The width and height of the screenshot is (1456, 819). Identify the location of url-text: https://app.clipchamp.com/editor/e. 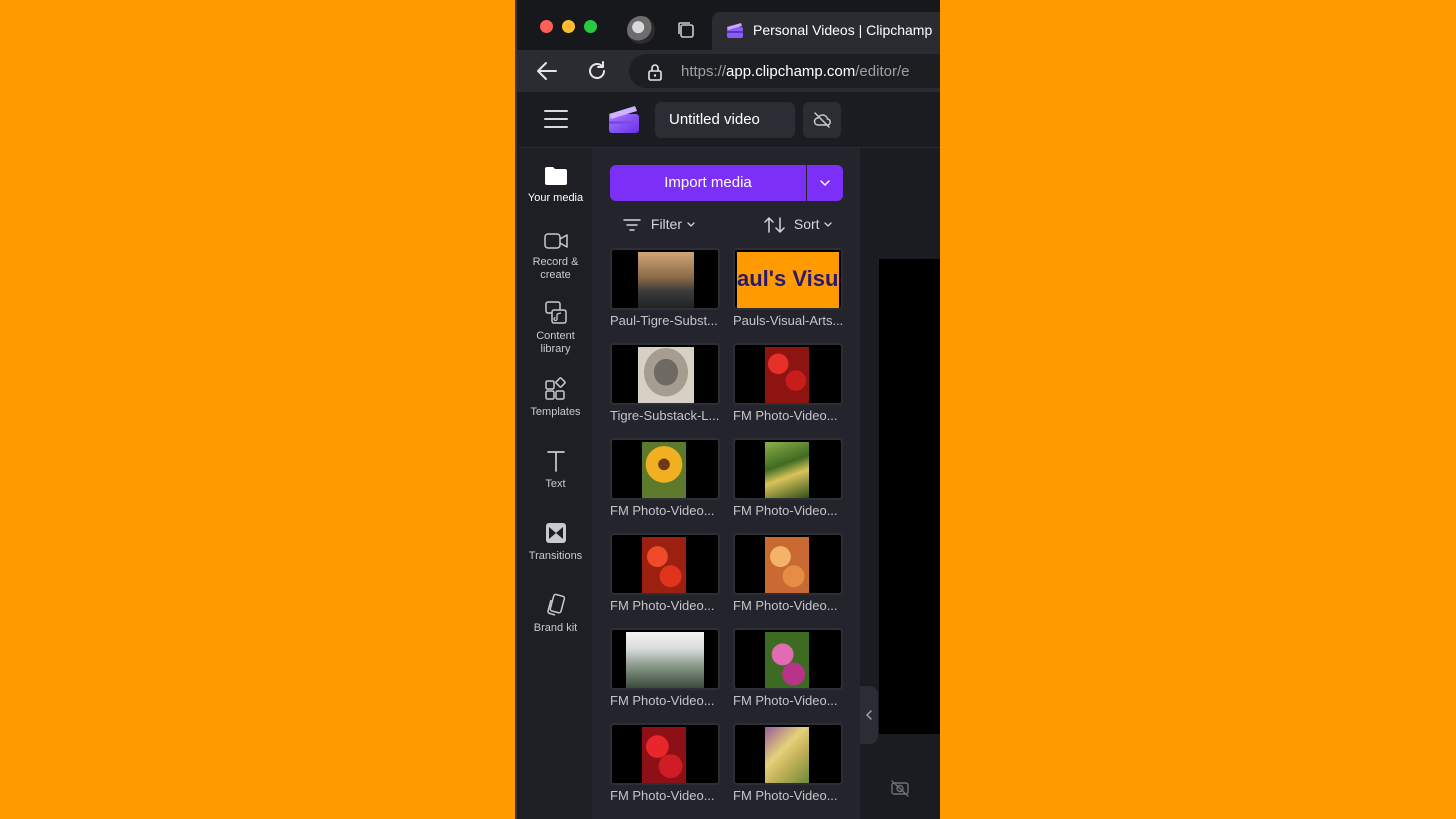
(795, 71).